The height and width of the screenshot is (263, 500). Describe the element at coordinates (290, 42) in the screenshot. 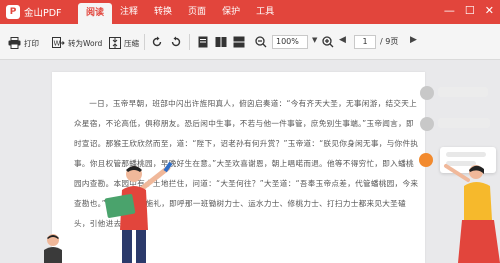

I see `zoom-level-input: 100%` at that location.